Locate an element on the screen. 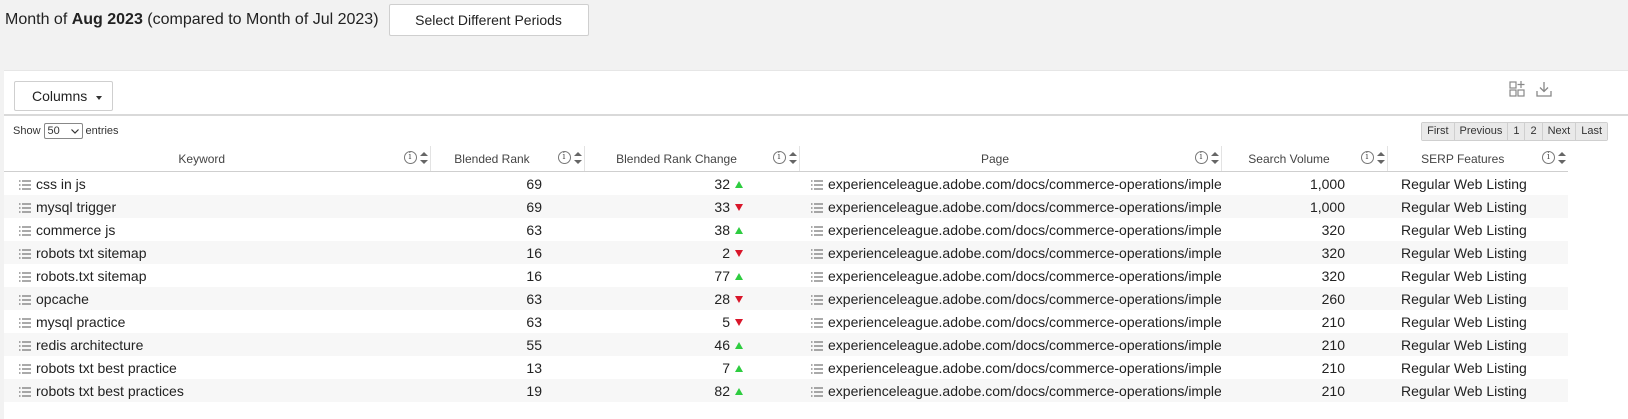  grid-add-icon is located at coordinates (1518, 89).